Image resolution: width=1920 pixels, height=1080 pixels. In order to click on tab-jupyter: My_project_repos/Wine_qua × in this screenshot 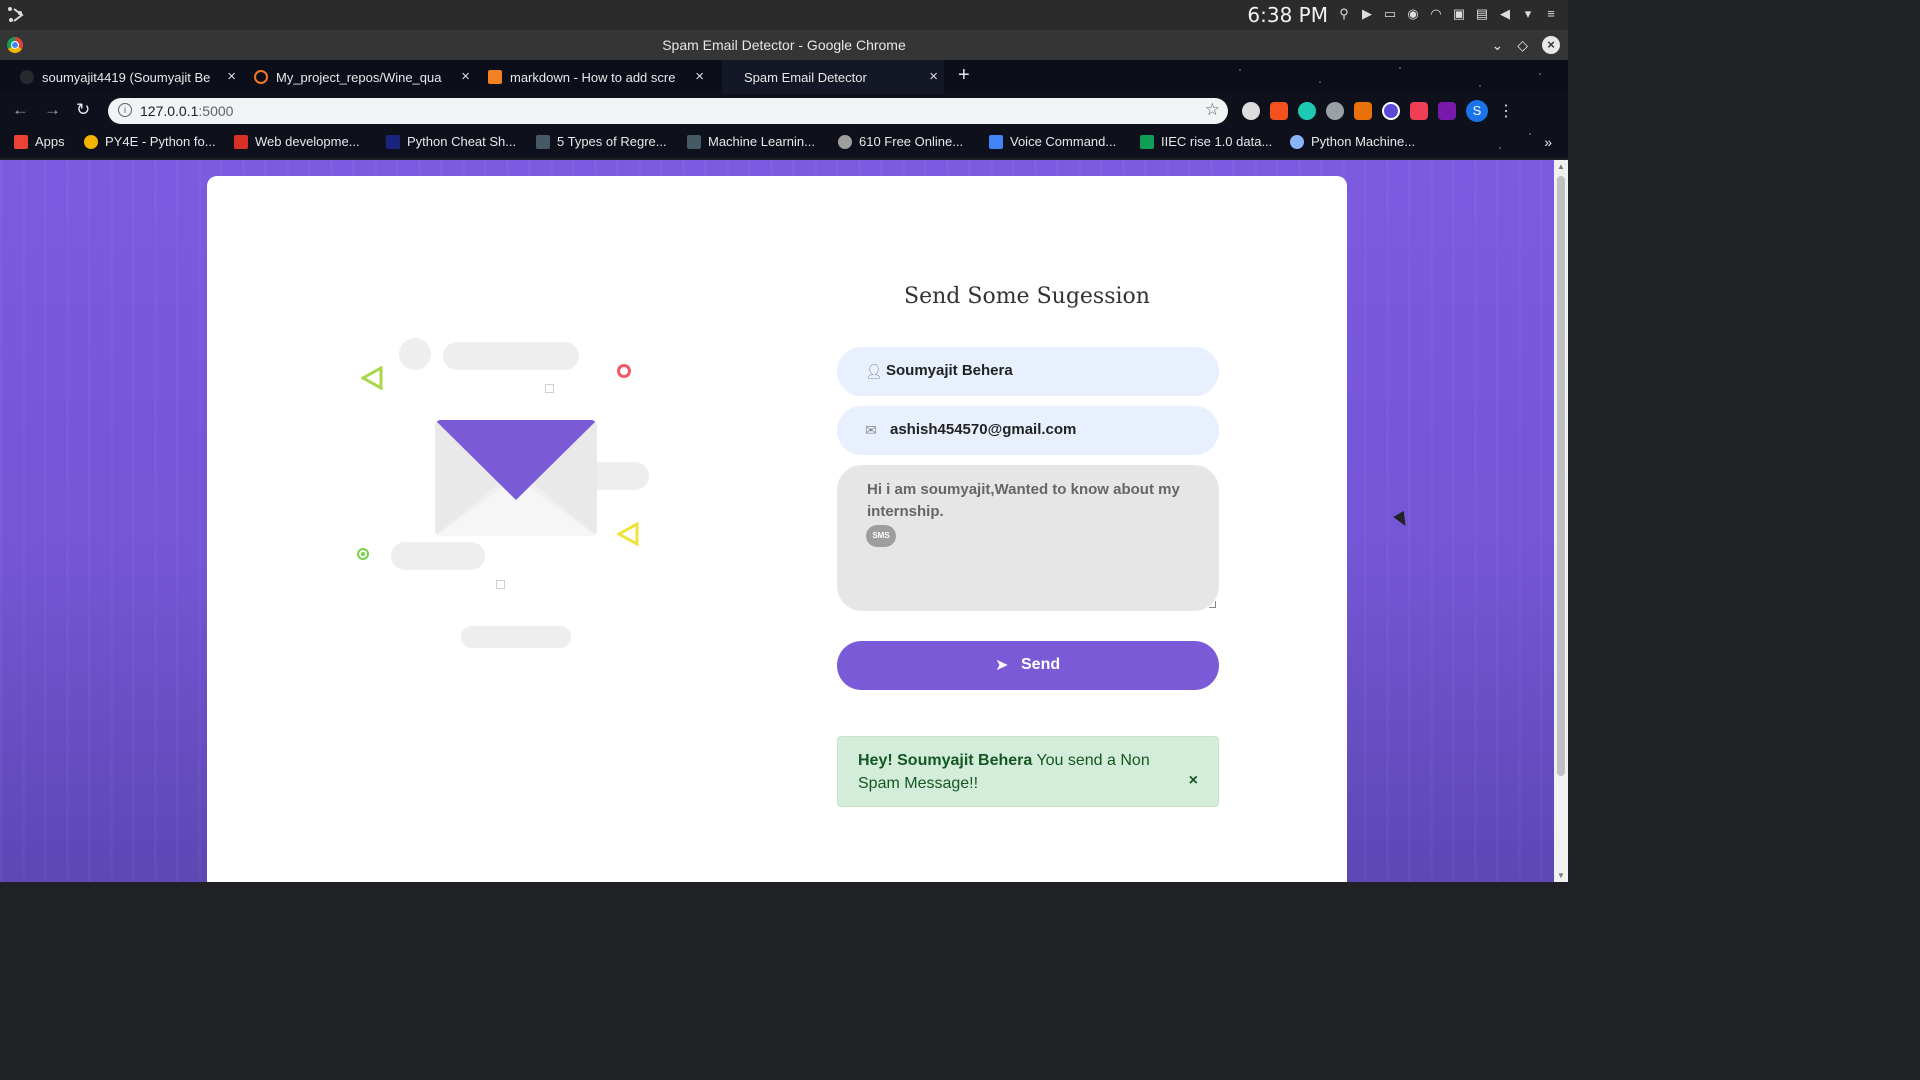, I will do `click(365, 77)`.